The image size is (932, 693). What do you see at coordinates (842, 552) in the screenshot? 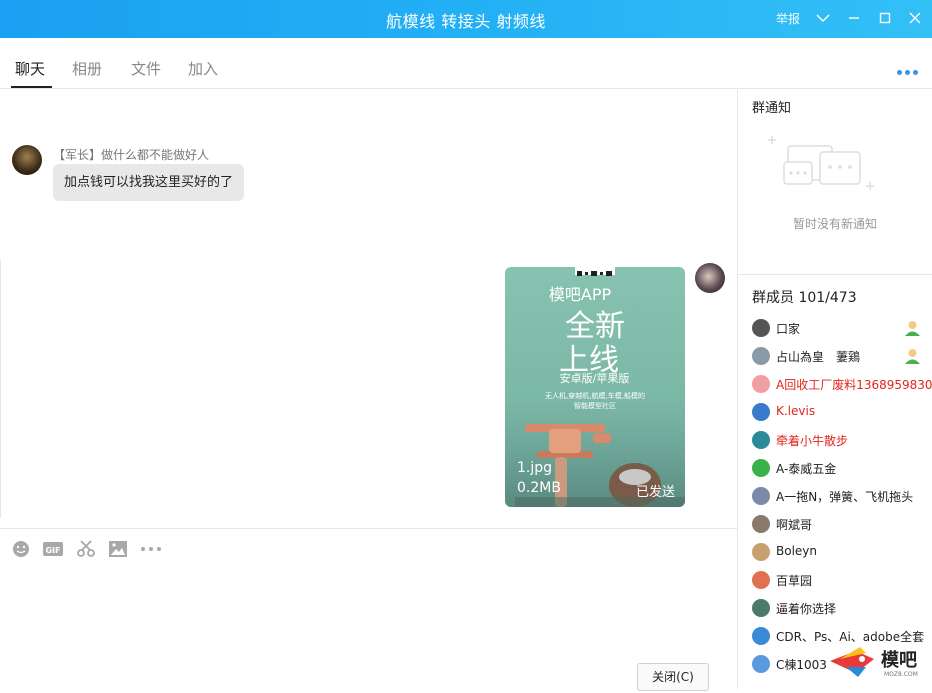
I see `member-item: Boleyn` at bounding box center [842, 552].